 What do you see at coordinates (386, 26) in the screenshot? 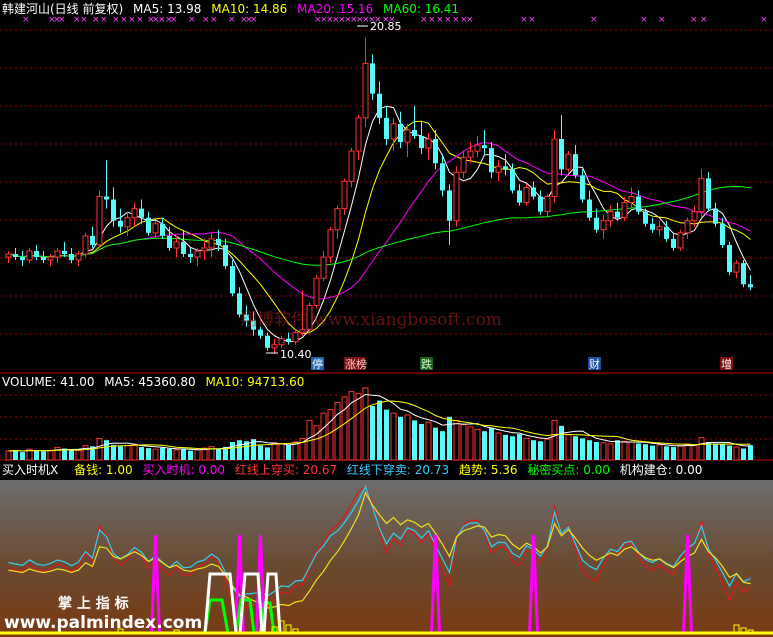
I see `high-price-label: 20.85` at bounding box center [386, 26].